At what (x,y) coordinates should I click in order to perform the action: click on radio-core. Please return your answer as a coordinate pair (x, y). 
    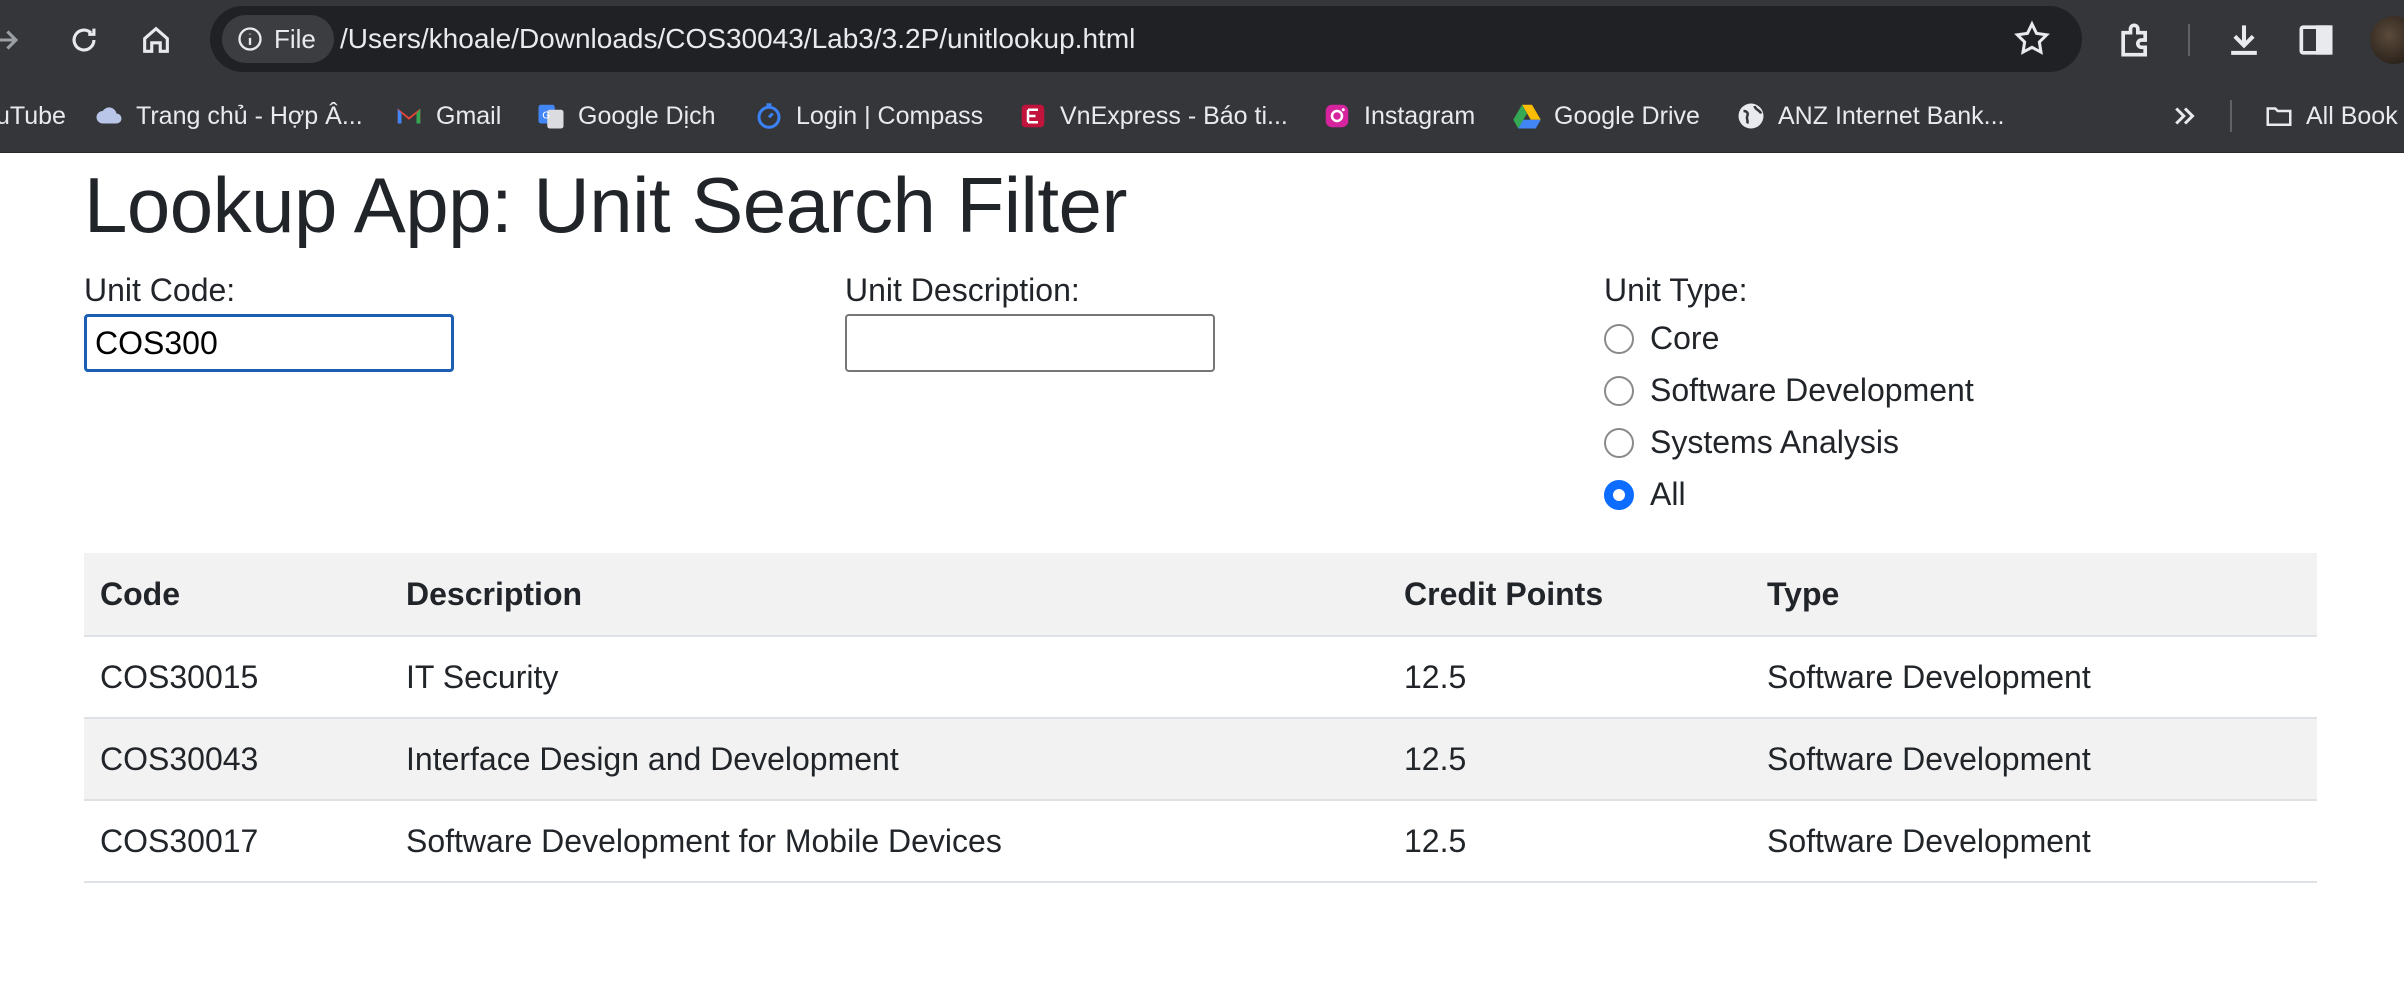
    Looking at the image, I should click on (1619, 338).